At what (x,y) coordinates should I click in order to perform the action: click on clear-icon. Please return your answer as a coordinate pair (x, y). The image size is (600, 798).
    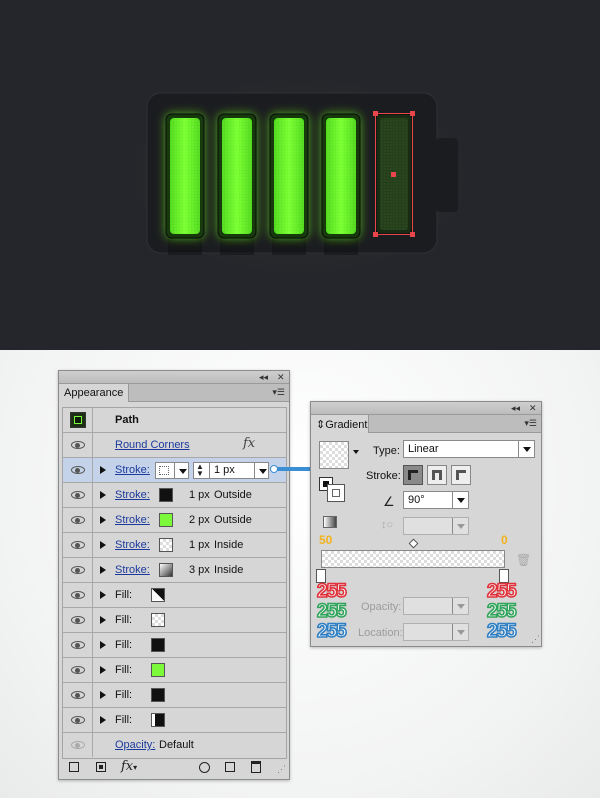
    Looking at the image, I should click on (204, 767).